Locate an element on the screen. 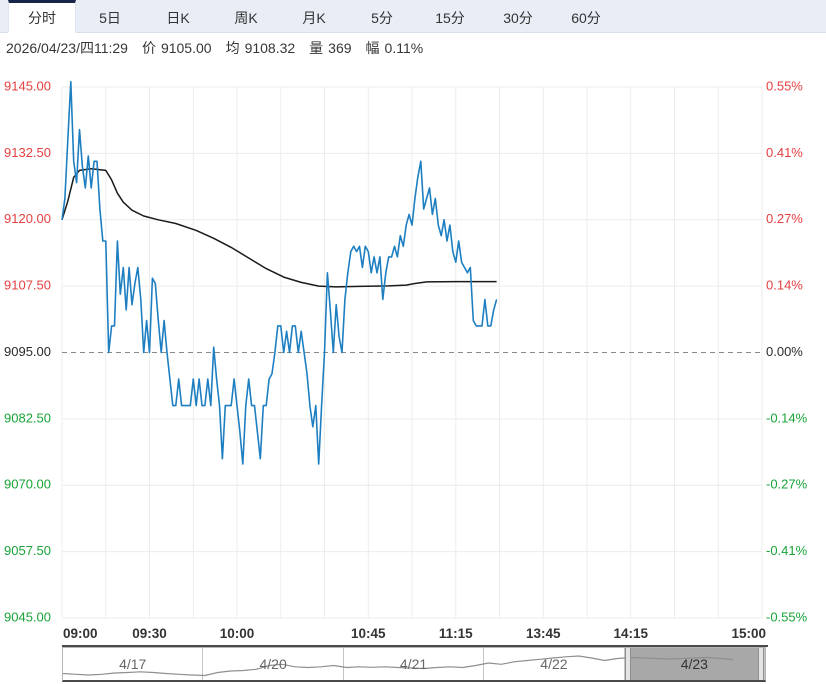 Image resolution: width=826 pixels, height=684 pixels. nav-date-label: 4/21 is located at coordinates (413, 664).